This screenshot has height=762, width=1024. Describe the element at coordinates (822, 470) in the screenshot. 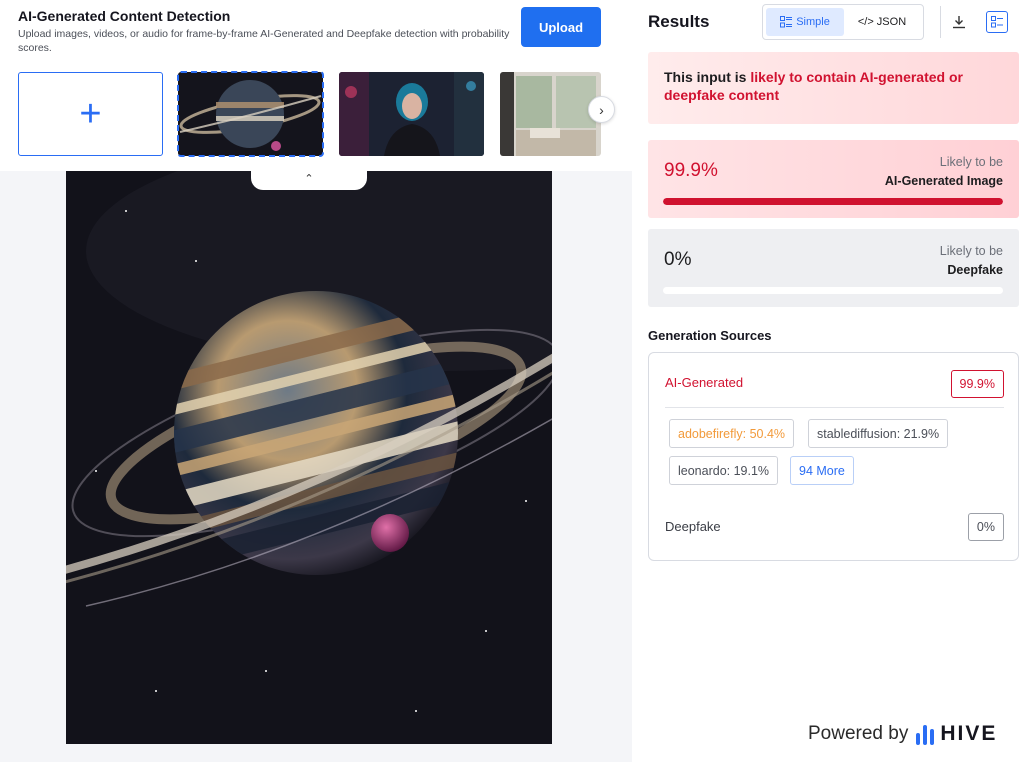

I see `more-sources-button: 94 More` at that location.